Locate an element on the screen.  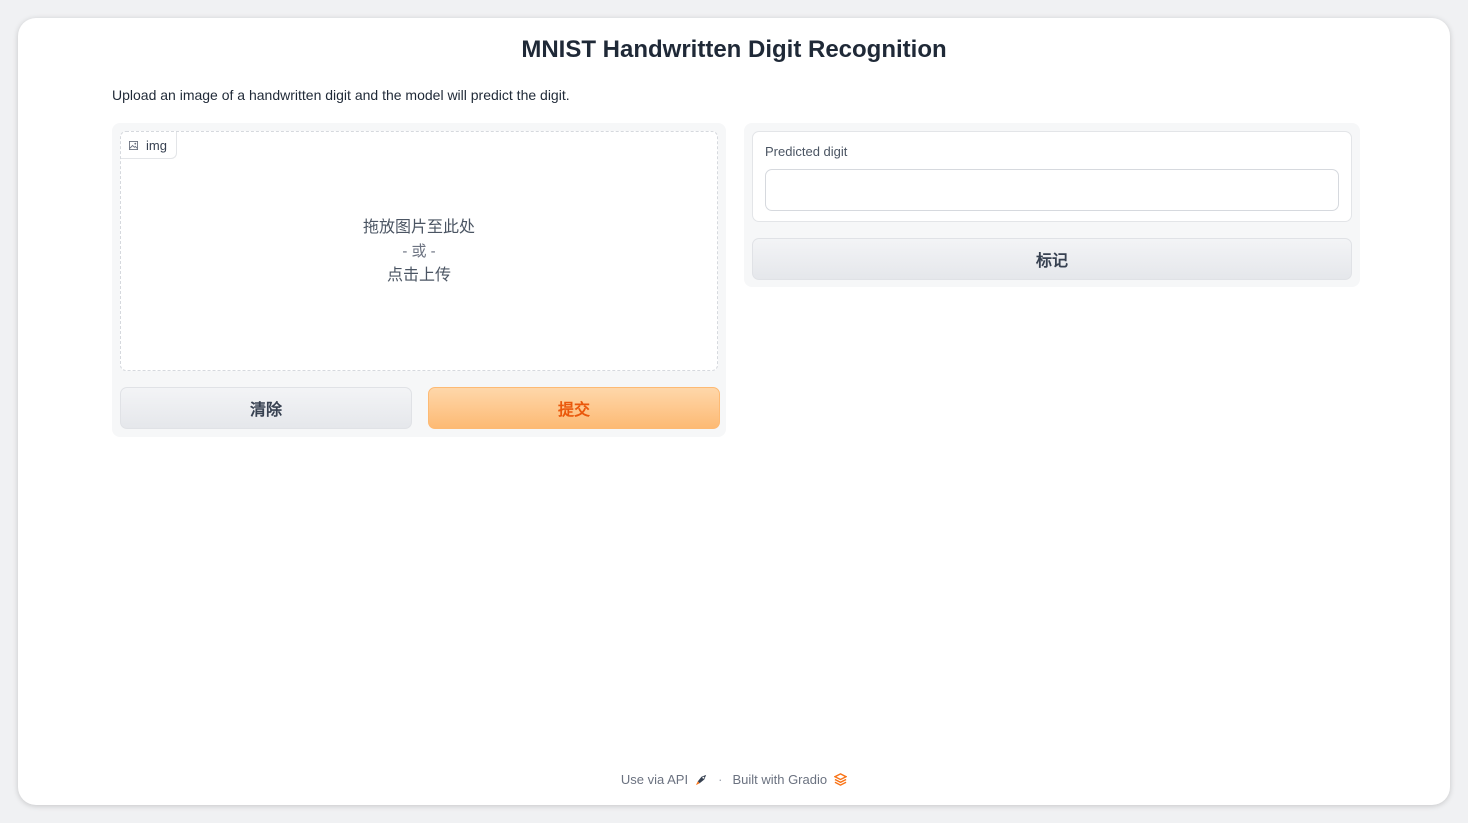
use-via-api-link: Use via API is located at coordinates (664, 779).